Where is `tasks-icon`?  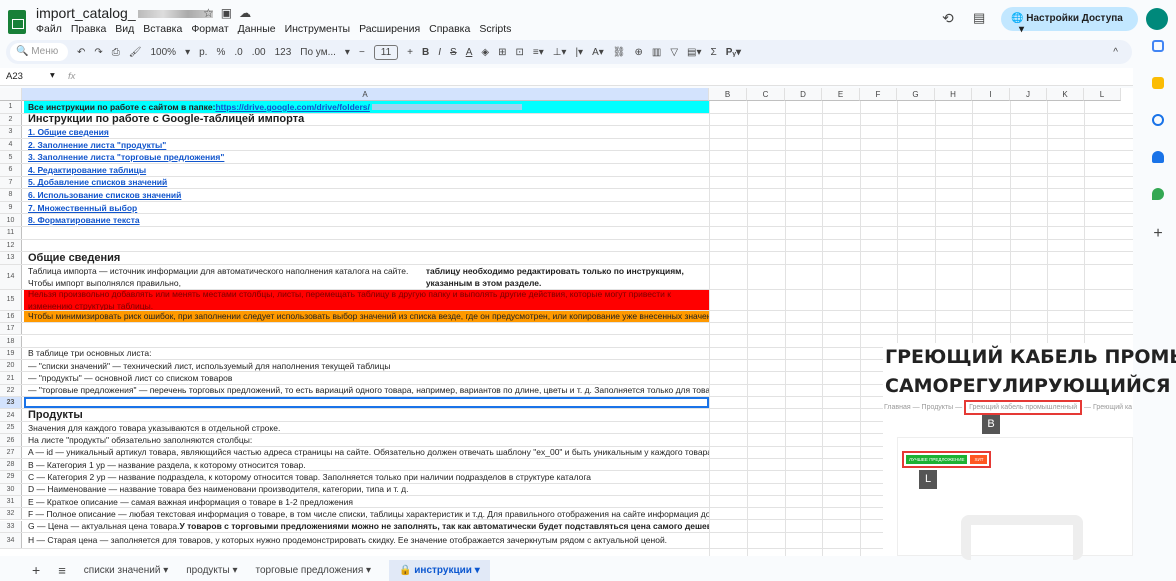
tasks-icon is located at coordinates (1158, 120).